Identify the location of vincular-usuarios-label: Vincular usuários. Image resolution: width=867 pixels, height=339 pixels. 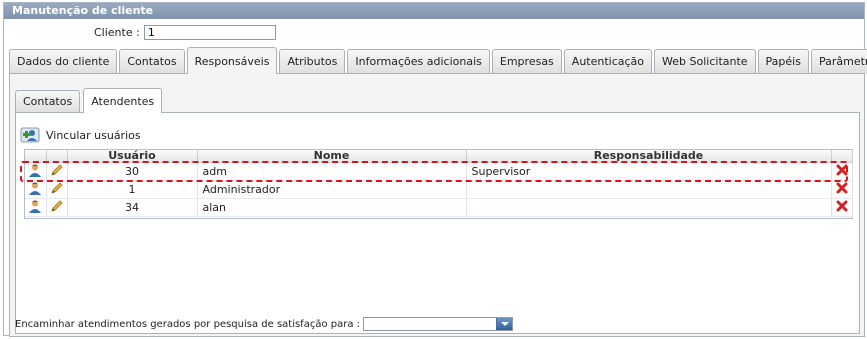
(93, 135).